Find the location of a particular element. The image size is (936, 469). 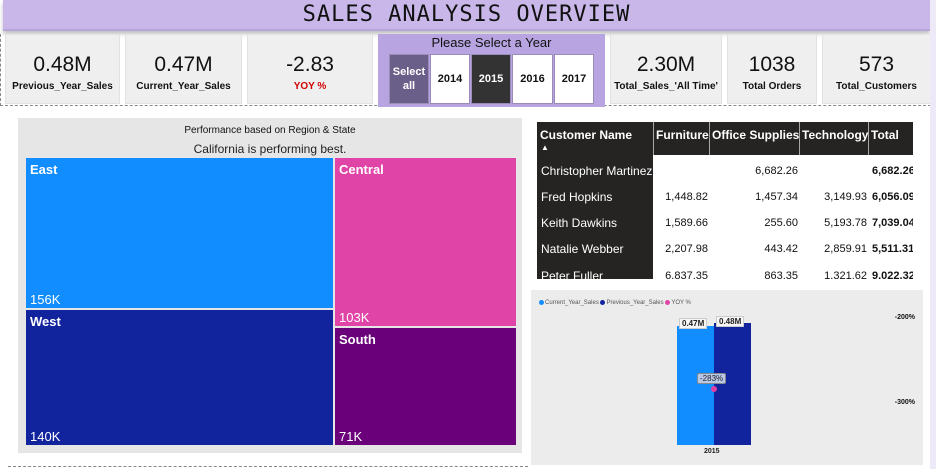

year-button-2017: 2017 is located at coordinates (574, 79).